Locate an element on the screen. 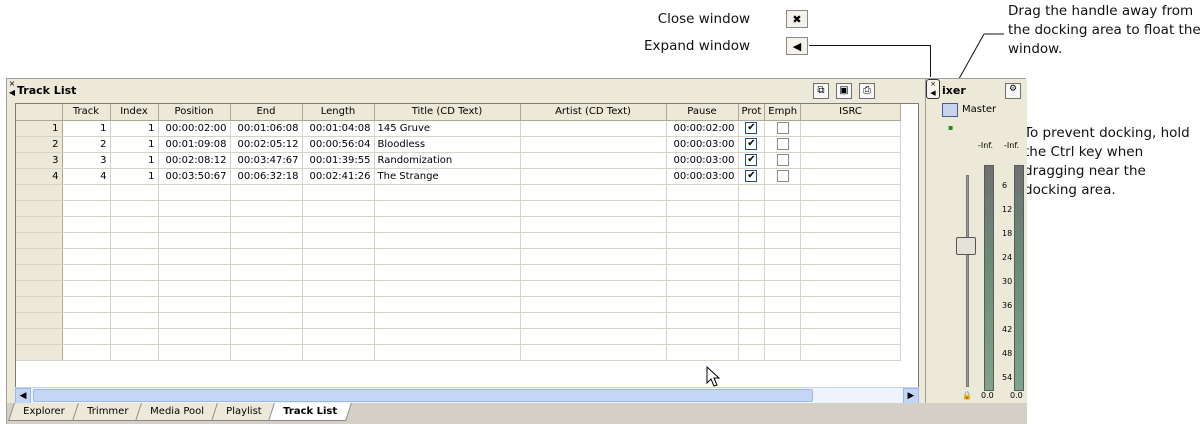 This screenshot has width=1202, height=424. length-cell: 00:02:41:26 is located at coordinates (338, 176).